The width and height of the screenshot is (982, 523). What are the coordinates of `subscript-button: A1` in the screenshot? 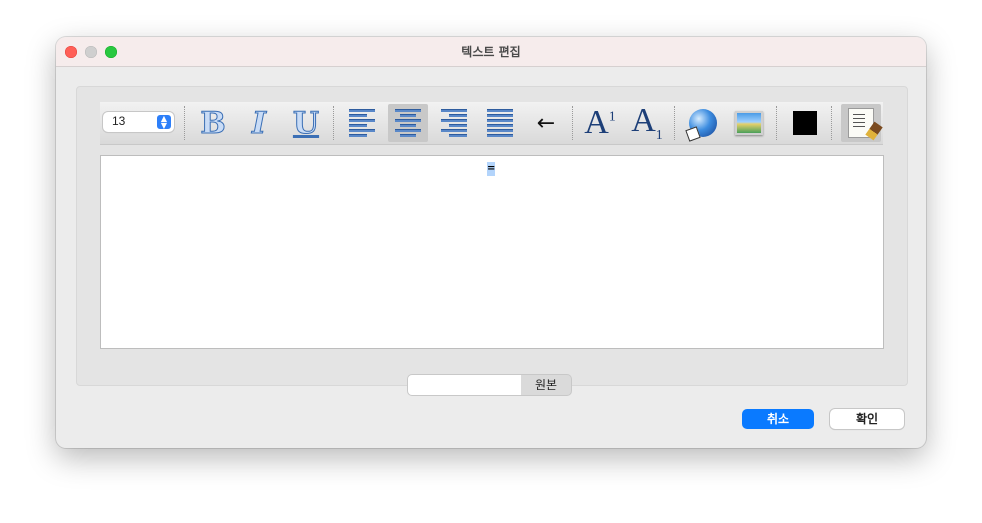 It's located at (647, 122).